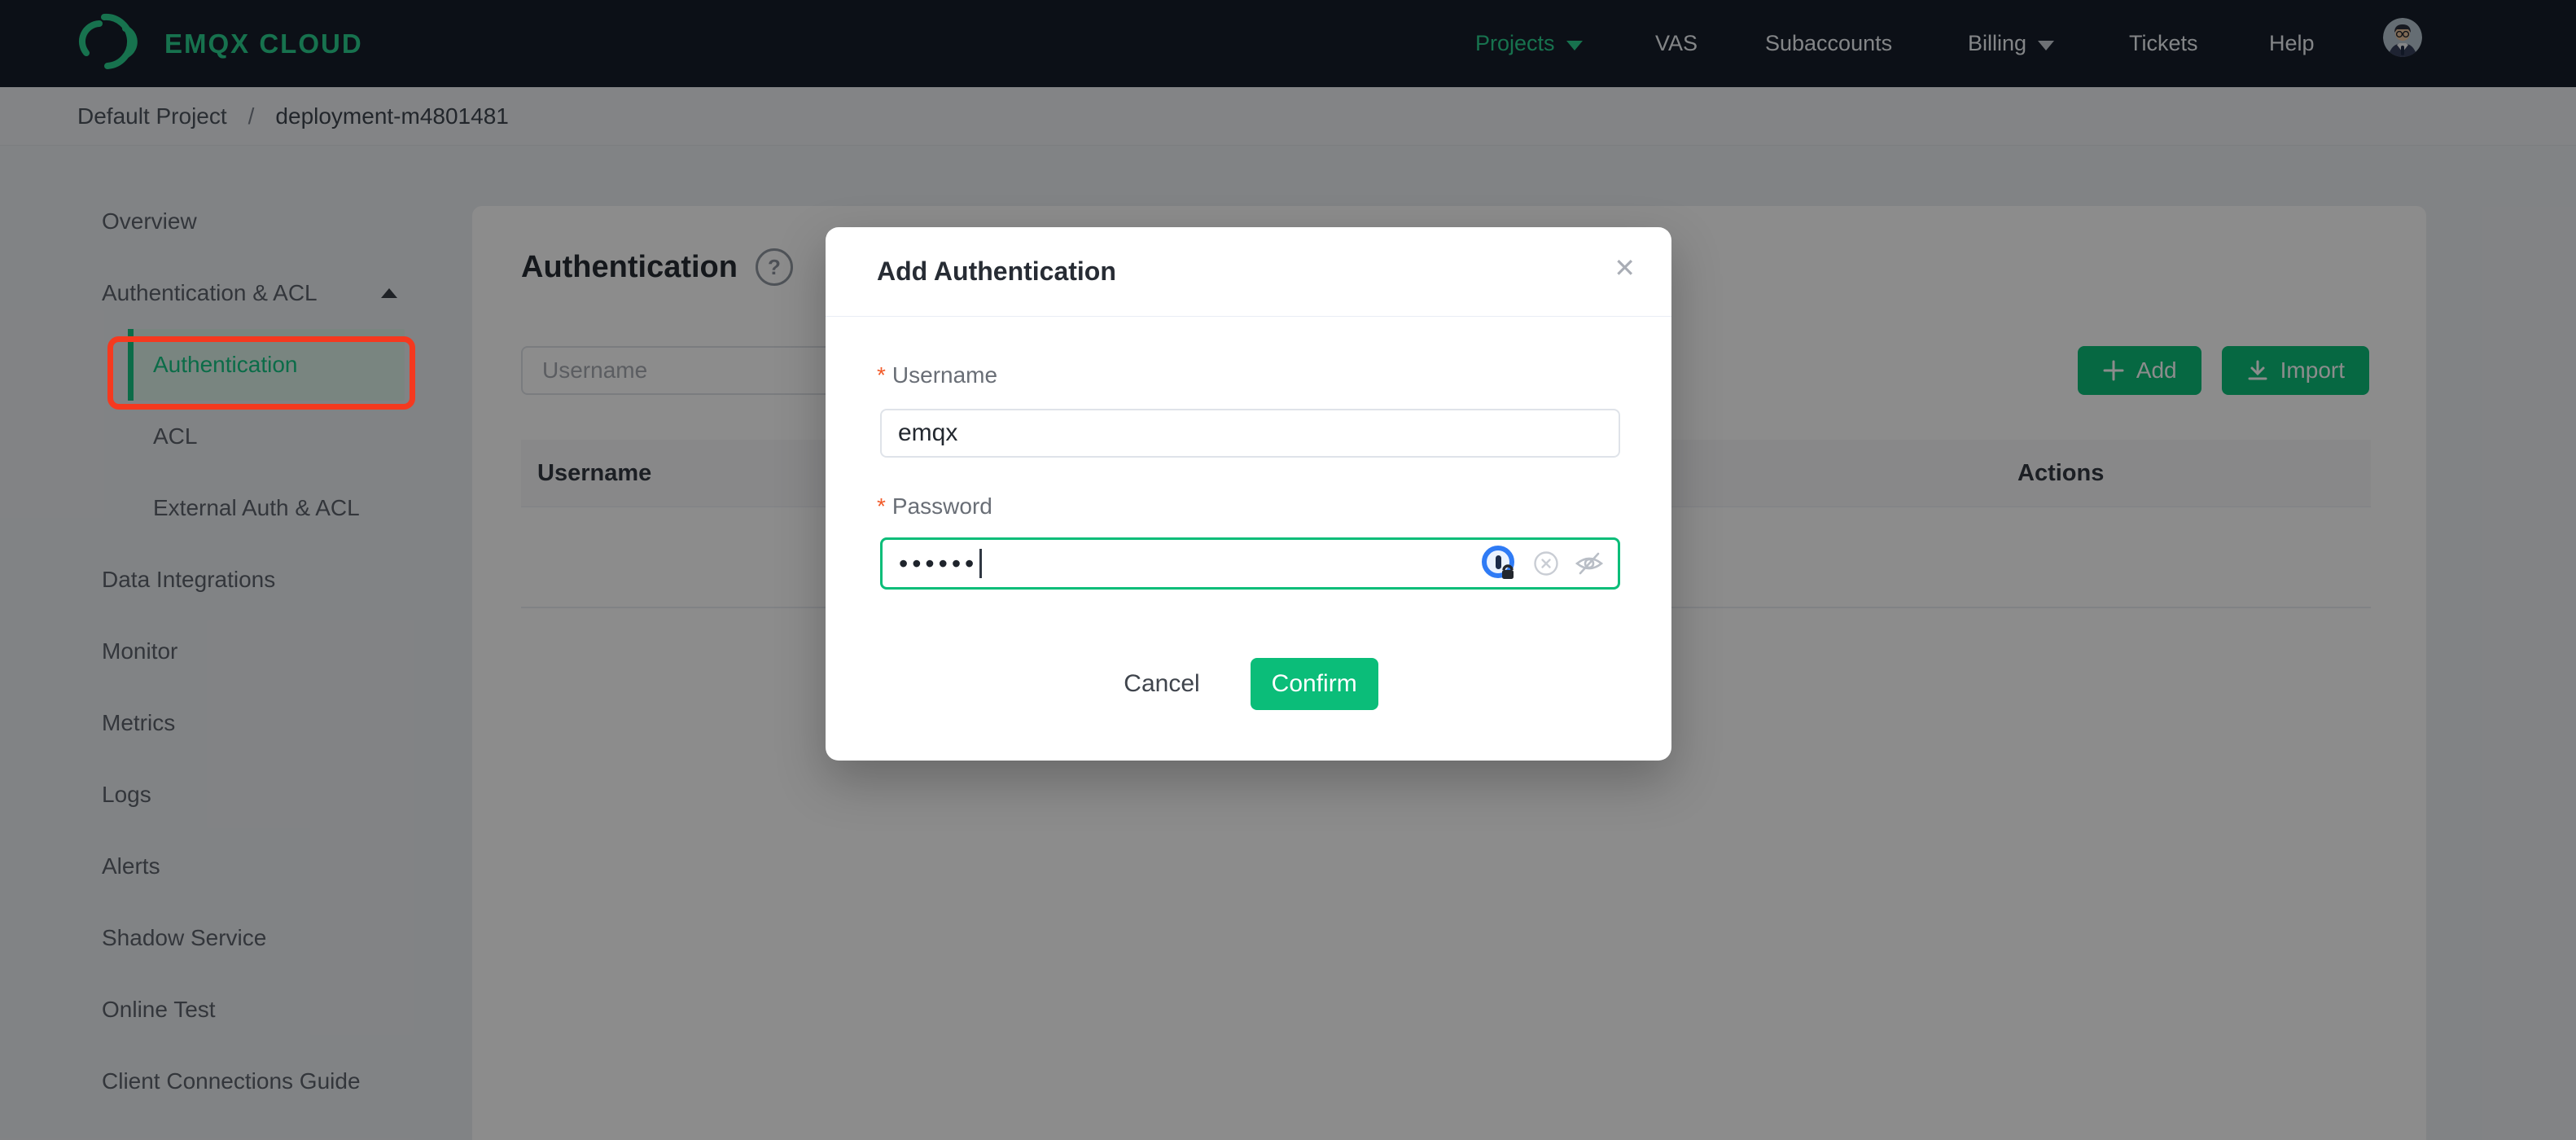 The width and height of the screenshot is (2576, 1140). Describe the element at coordinates (939, 563) in the screenshot. I see `password-masked-value: ••••••` at that location.